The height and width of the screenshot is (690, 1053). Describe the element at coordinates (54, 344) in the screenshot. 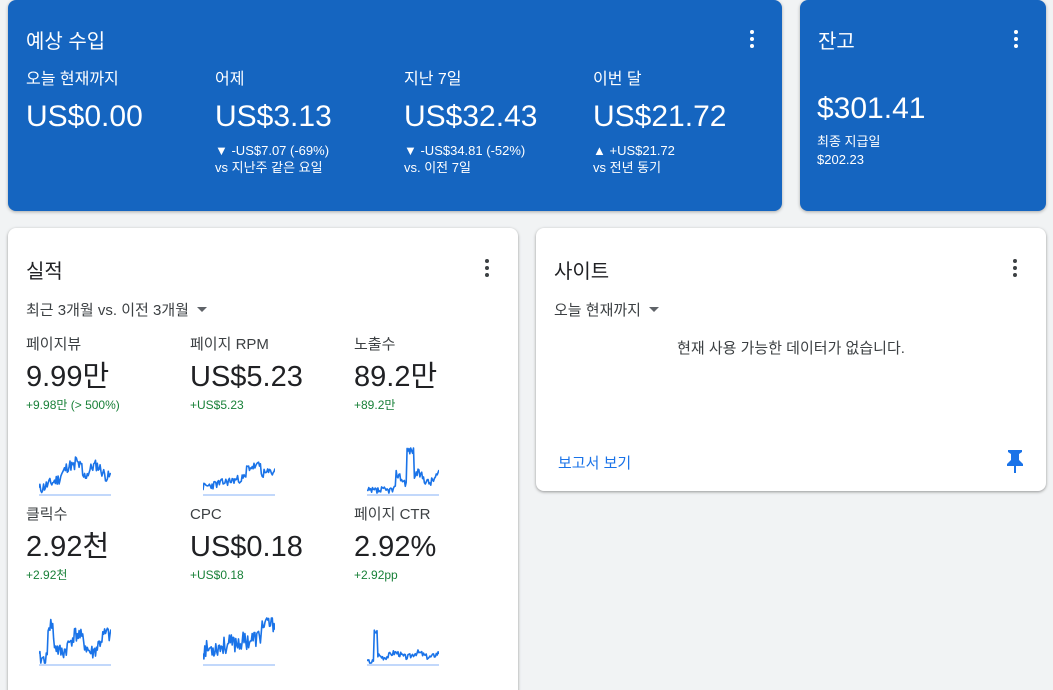

I see `metric-label: 페이지뷰` at that location.